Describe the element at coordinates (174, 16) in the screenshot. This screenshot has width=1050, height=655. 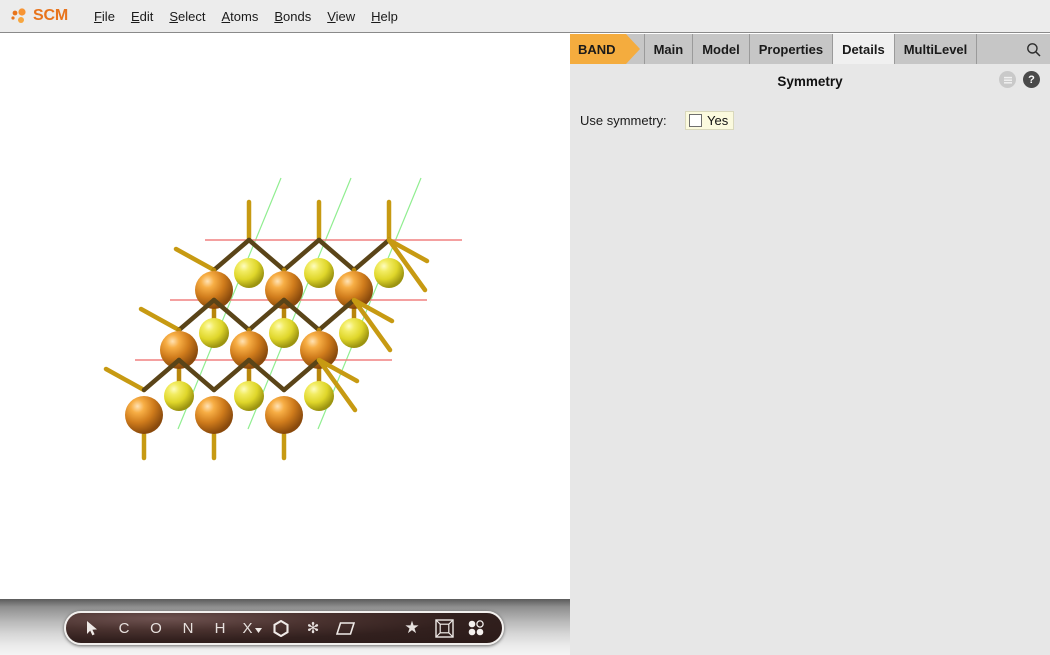
I see `menu-mnemonic: S` at that location.